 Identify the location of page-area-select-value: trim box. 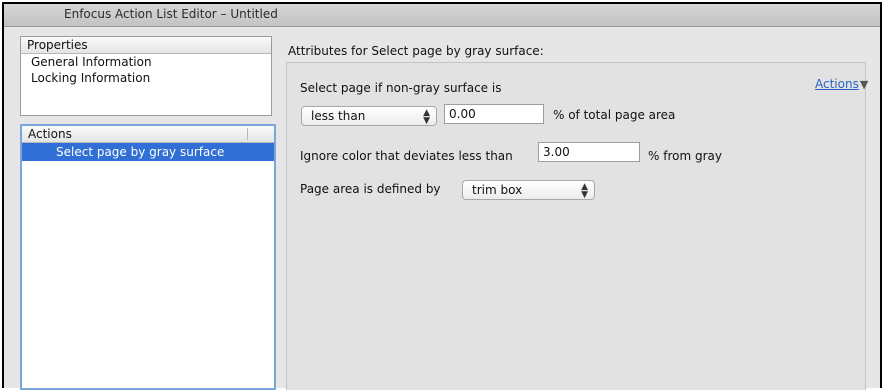
(497, 190).